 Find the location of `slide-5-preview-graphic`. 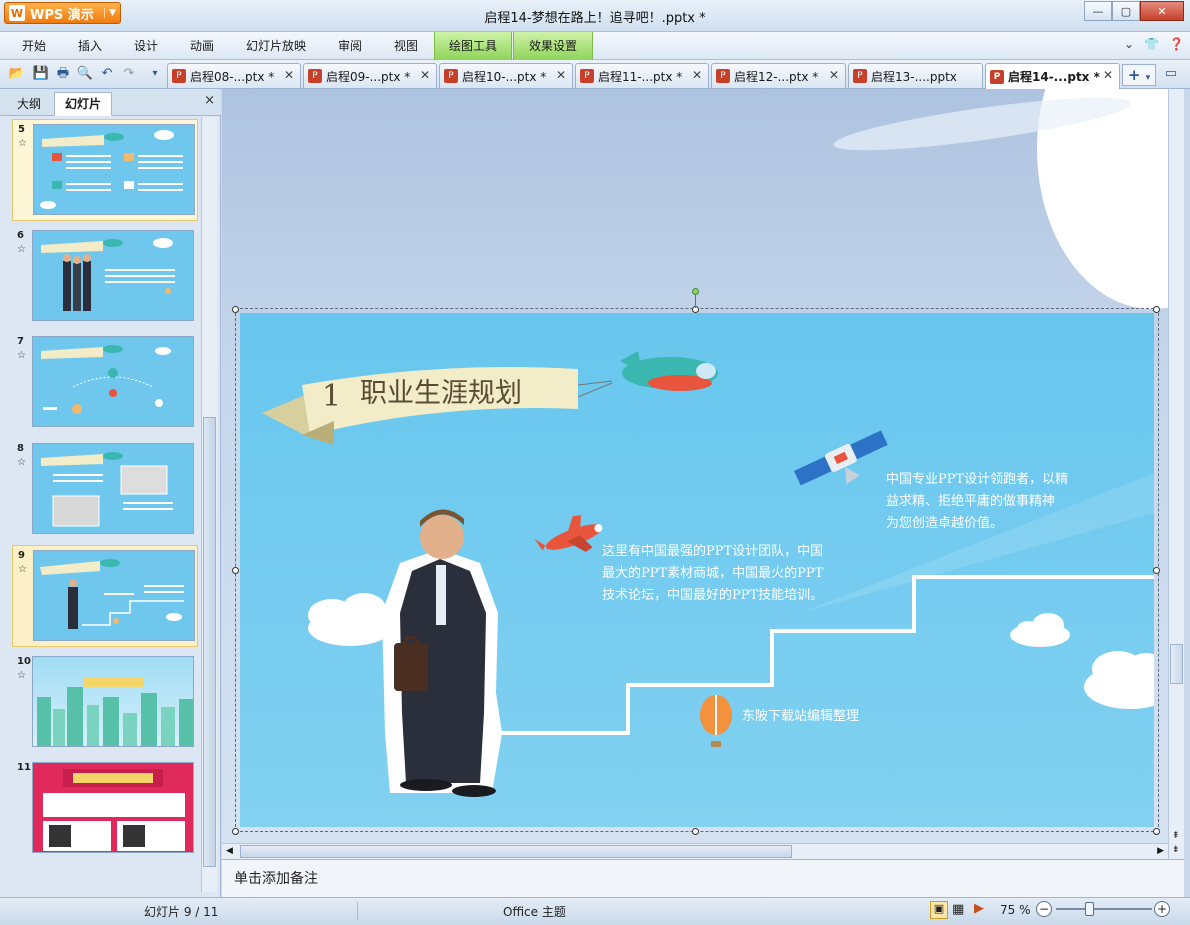

slide-5-preview-graphic is located at coordinates (111, 169).